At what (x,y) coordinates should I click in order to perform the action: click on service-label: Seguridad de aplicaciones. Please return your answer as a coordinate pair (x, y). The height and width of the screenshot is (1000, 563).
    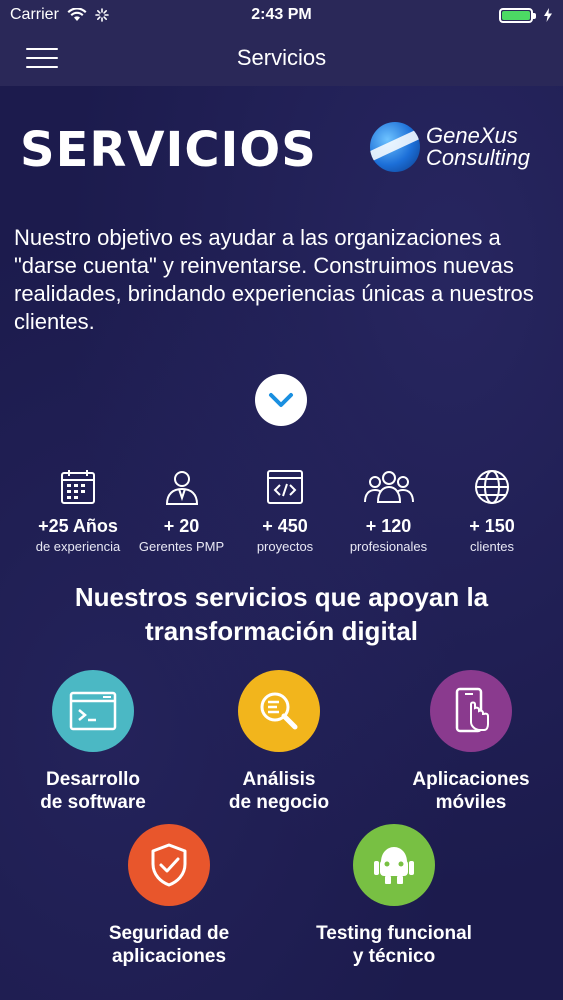
    Looking at the image, I should click on (169, 945).